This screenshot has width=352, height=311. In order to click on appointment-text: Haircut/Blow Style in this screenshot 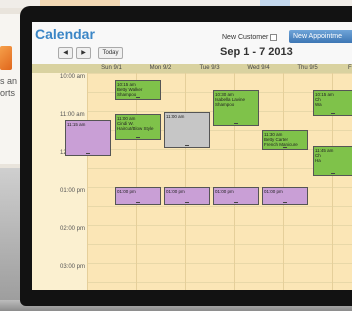, I will do `click(135, 128)`.